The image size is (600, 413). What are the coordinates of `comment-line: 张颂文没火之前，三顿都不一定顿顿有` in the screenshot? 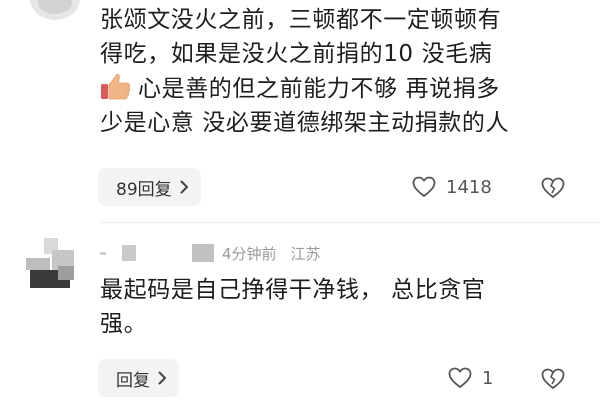 It's located at (301, 20).